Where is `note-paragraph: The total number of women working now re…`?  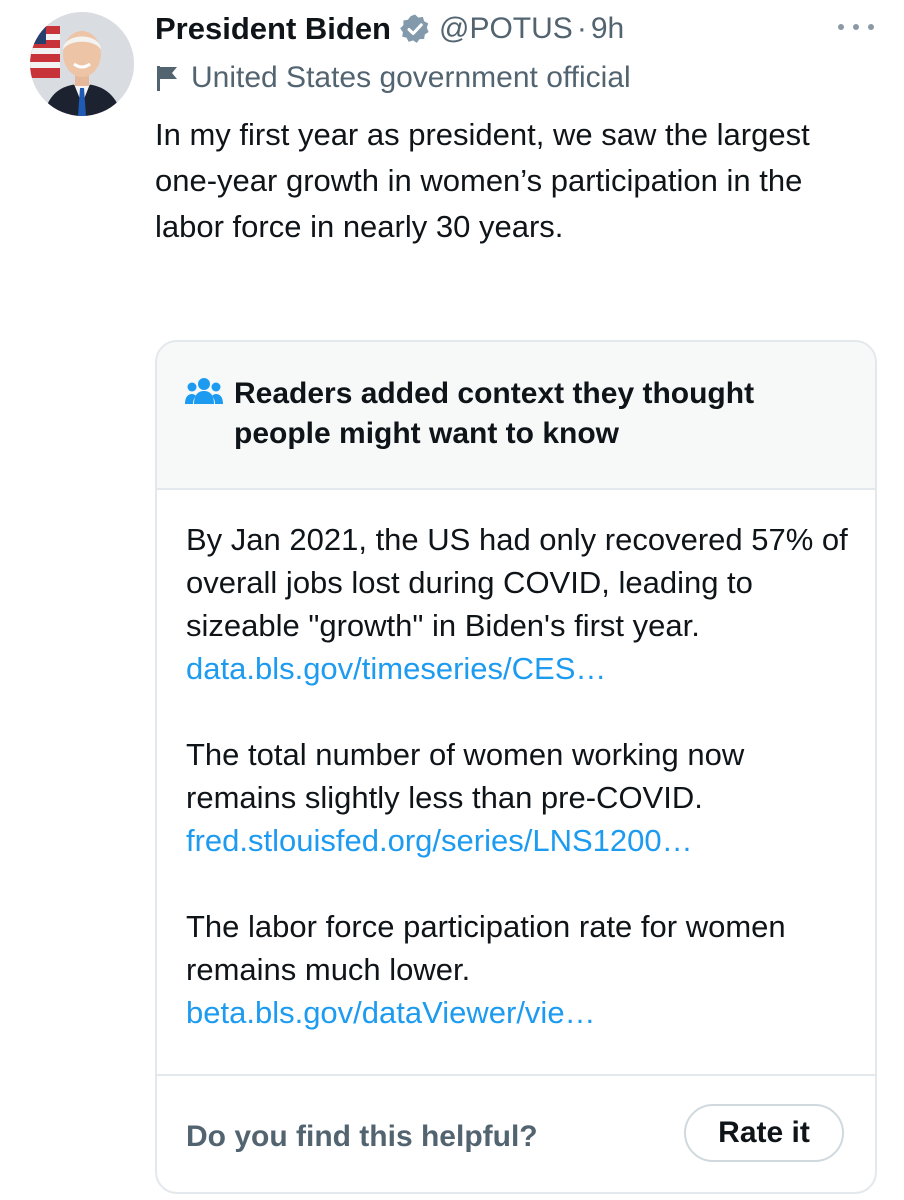 note-paragraph: The total number of women working now re… is located at coordinates (521, 797).